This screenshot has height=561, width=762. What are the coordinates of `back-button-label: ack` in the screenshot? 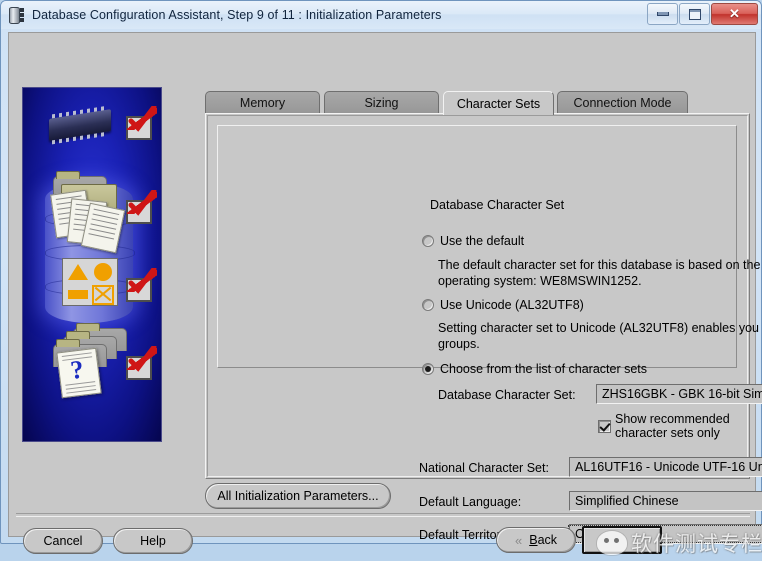 It's located at (547, 540).